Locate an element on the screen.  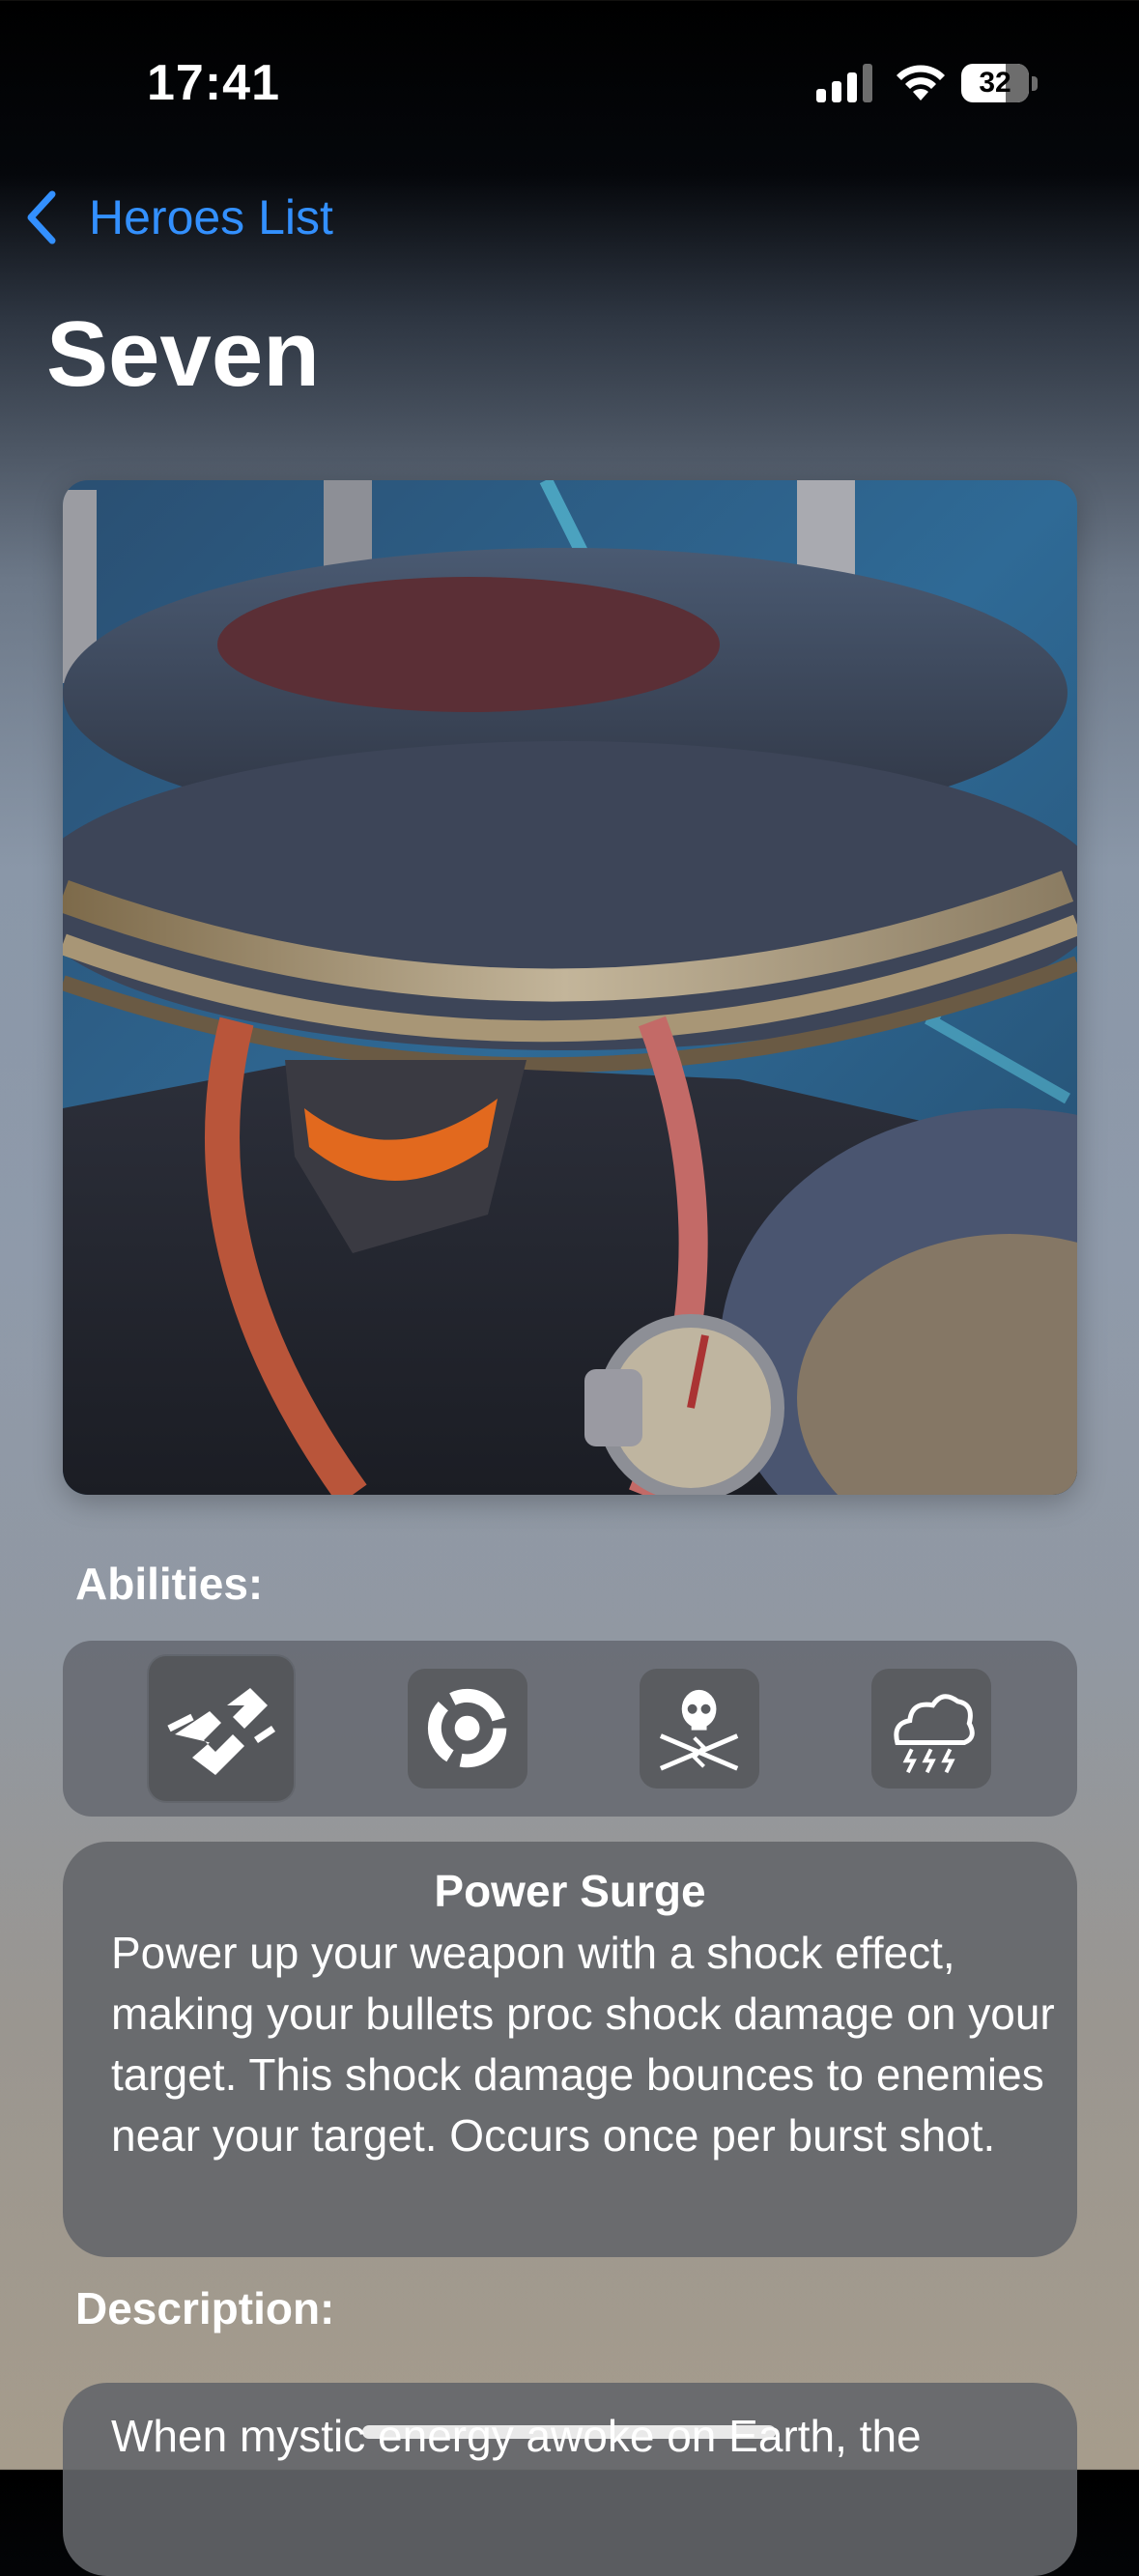
abilities-bar is located at coordinates (570, 1729).